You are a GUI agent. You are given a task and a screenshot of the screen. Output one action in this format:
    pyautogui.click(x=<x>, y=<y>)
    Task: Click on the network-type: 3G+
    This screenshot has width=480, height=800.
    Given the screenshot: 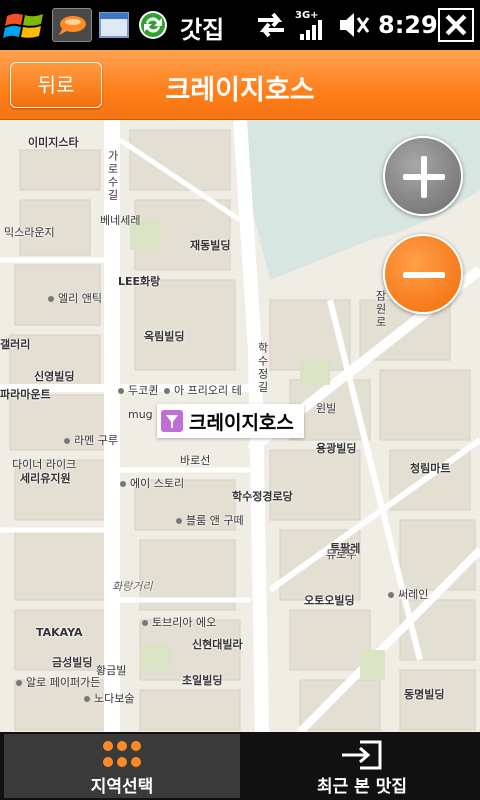 What is the action you would take?
    pyautogui.click(x=307, y=15)
    